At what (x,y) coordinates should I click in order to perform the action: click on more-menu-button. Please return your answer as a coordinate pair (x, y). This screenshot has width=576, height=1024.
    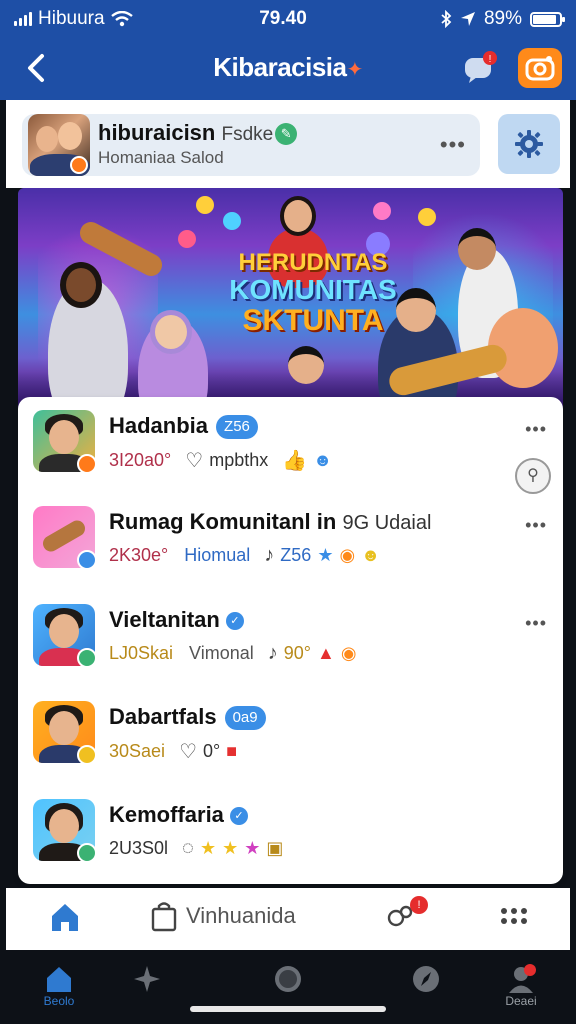
    Looking at the image, I should click on (514, 916).